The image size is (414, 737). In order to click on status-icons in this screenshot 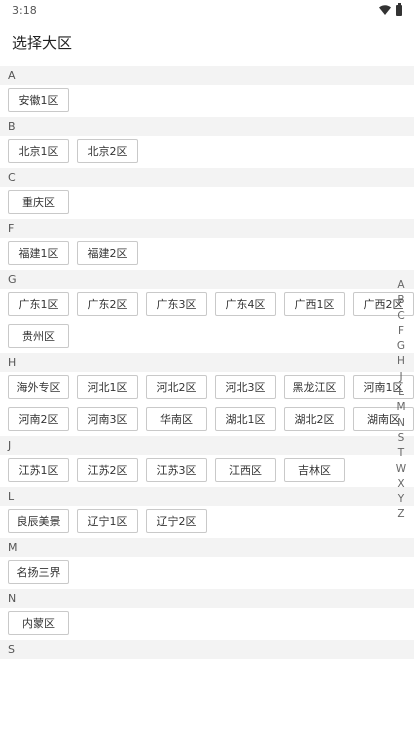, I will do `click(390, 9)`.